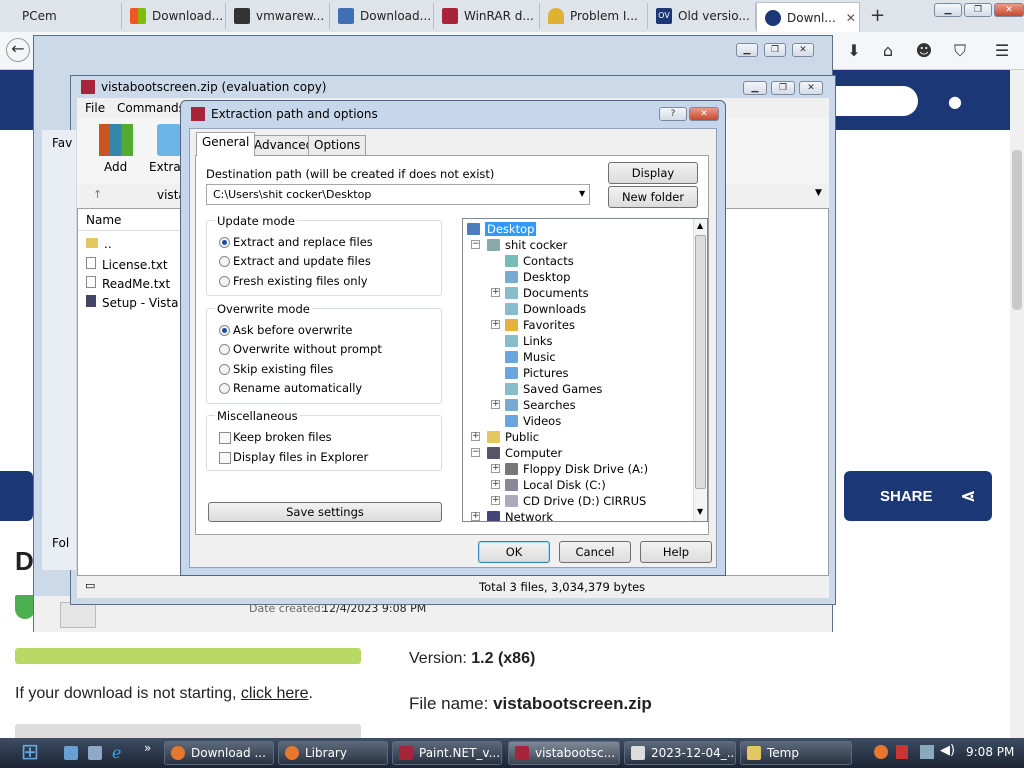 Image resolution: width=1024 pixels, height=768 pixels. I want to click on tree-scrollbar: ▲ ▼, so click(700, 370).